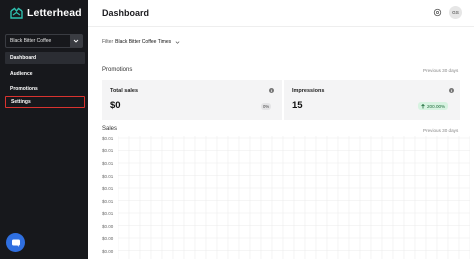 Image resolution: width=474 pixels, height=259 pixels. What do you see at coordinates (23, 58) in the screenshot?
I see `sidebar-item-label: Dashboard` at bounding box center [23, 58].